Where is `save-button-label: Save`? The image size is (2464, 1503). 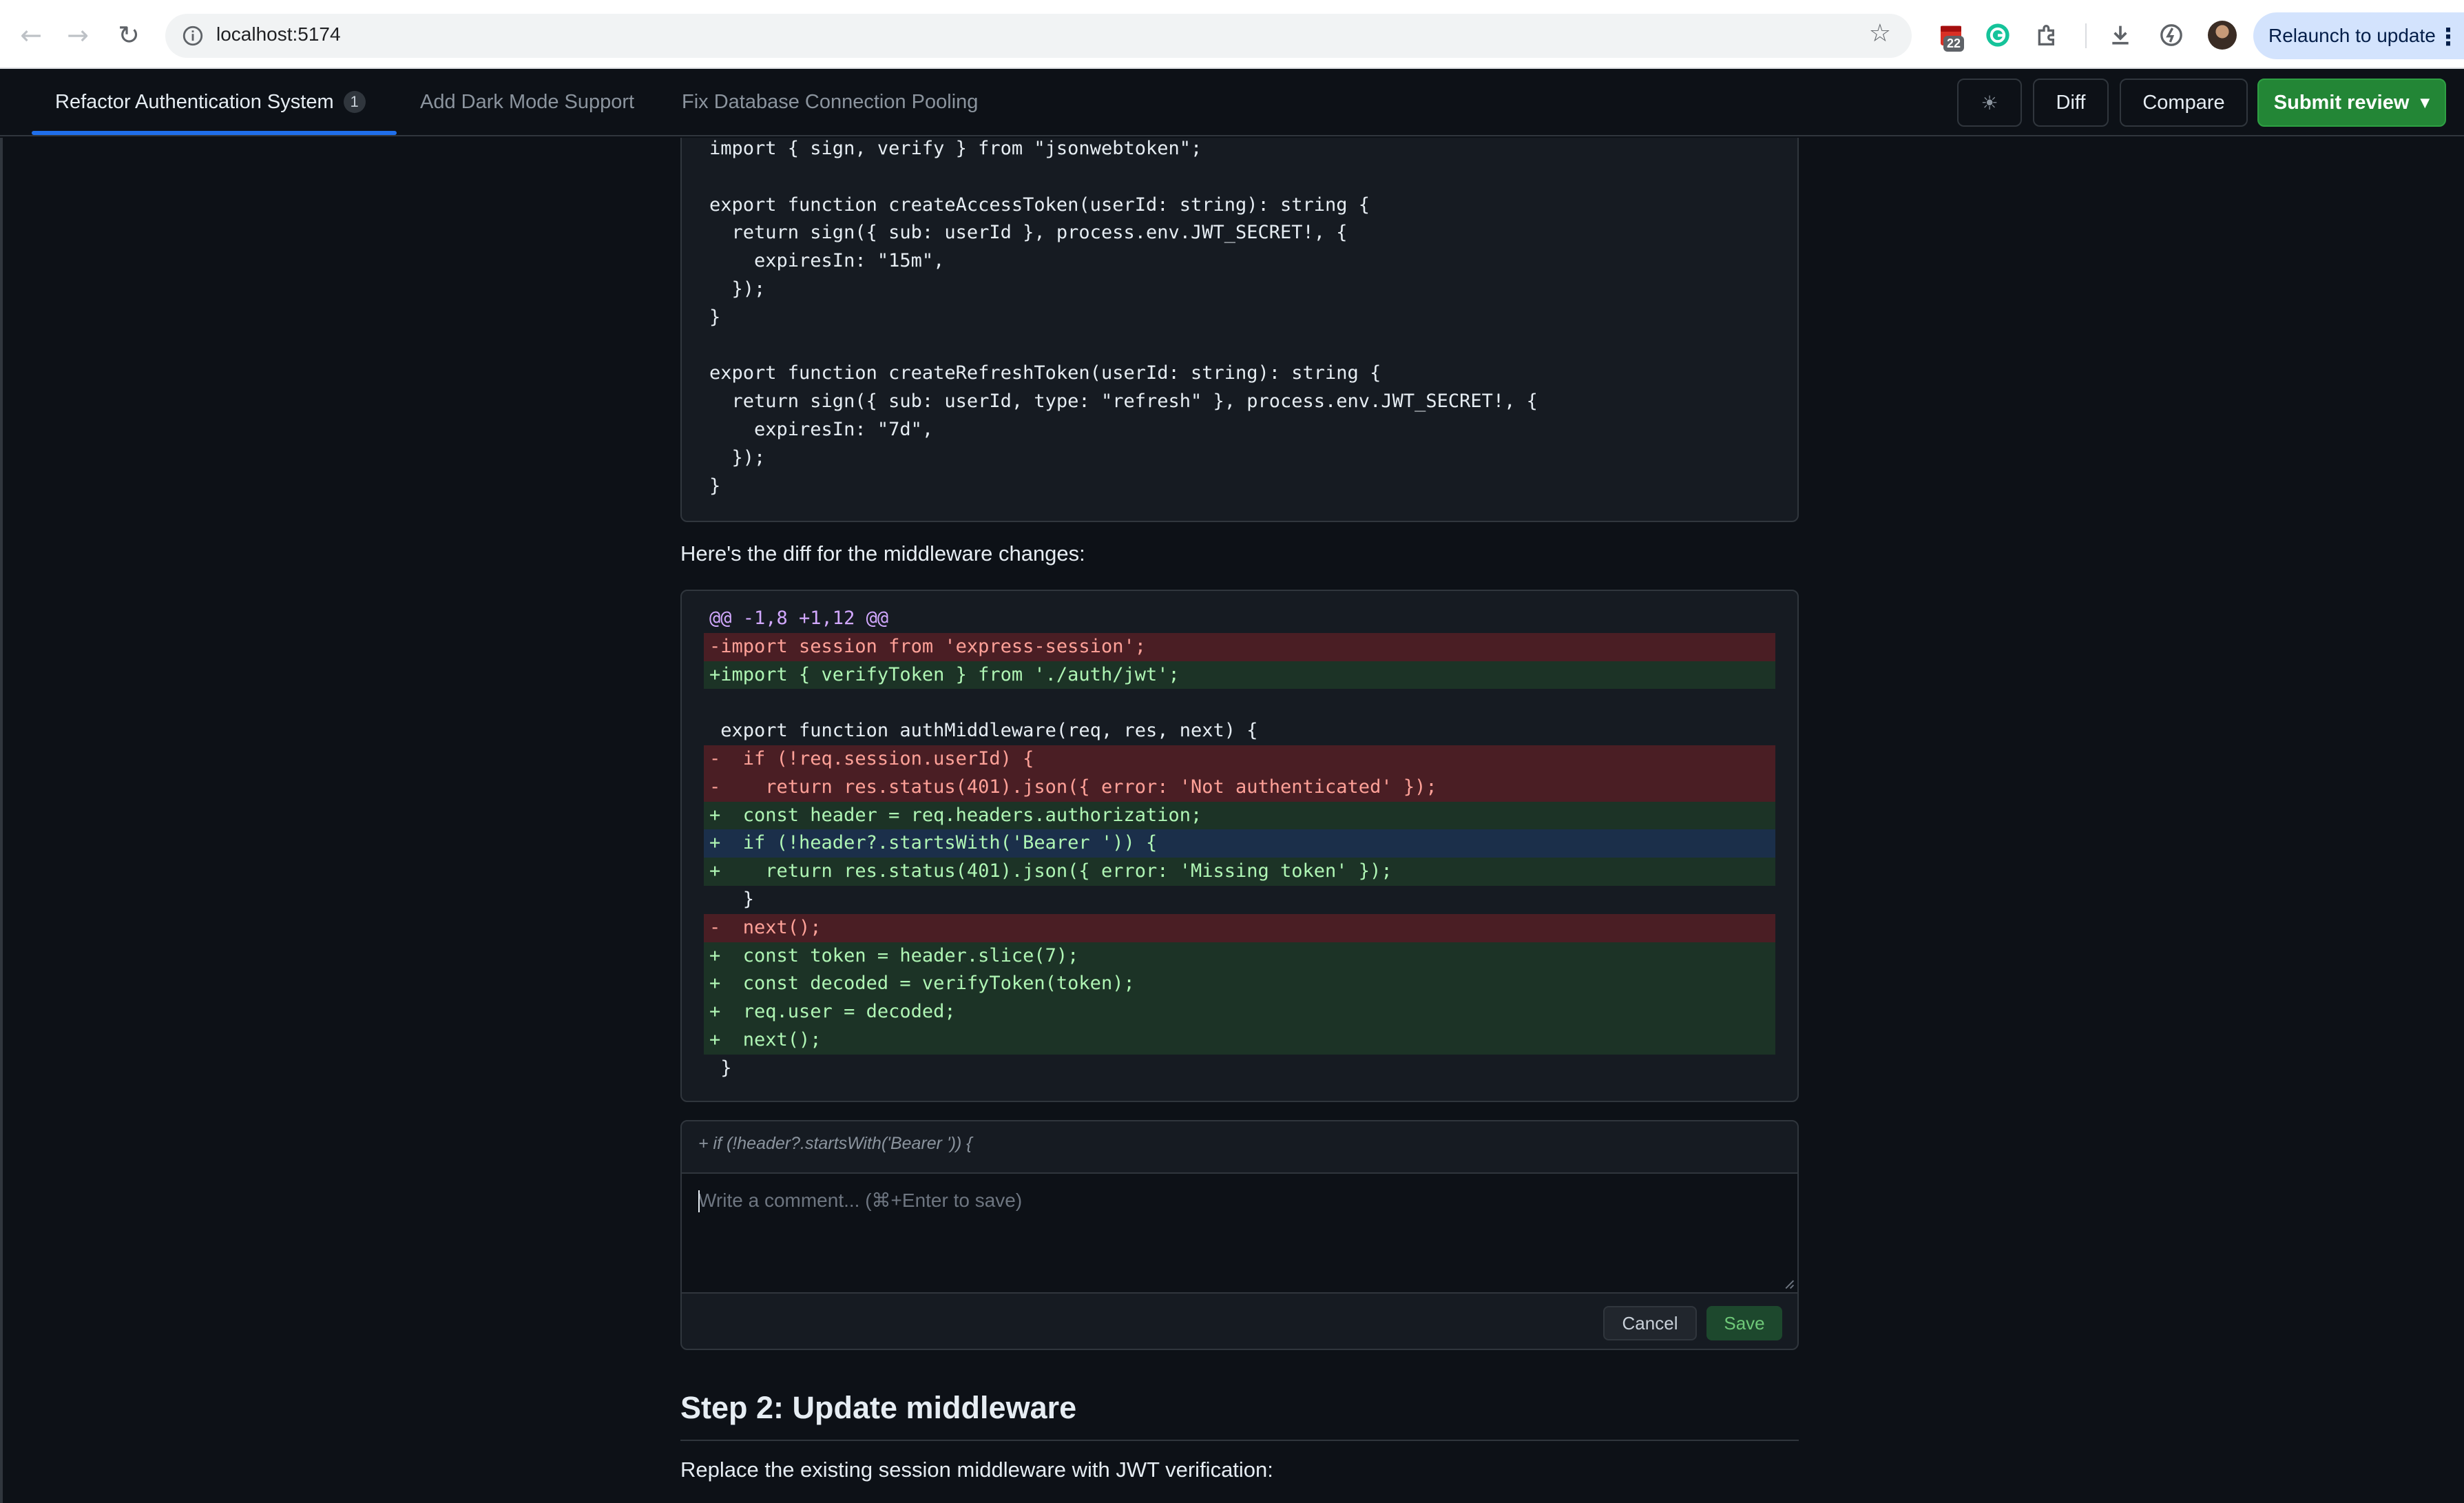
save-button-label: Save is located at coordinates (1744, 1323).